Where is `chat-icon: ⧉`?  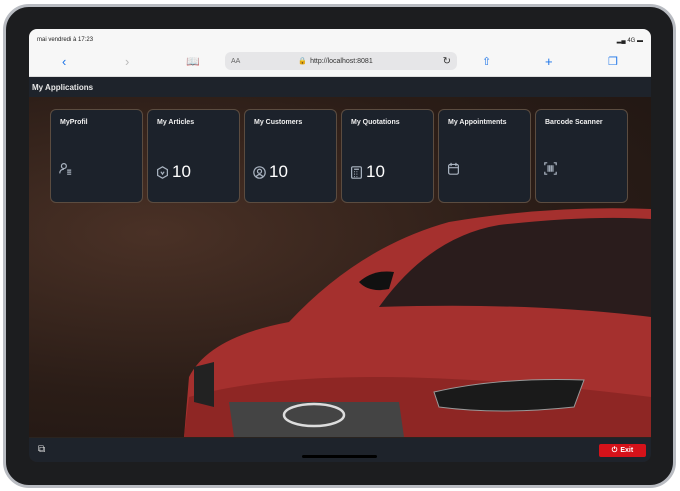 chat-icon: ⧉ is located at coordinates (41, 449).